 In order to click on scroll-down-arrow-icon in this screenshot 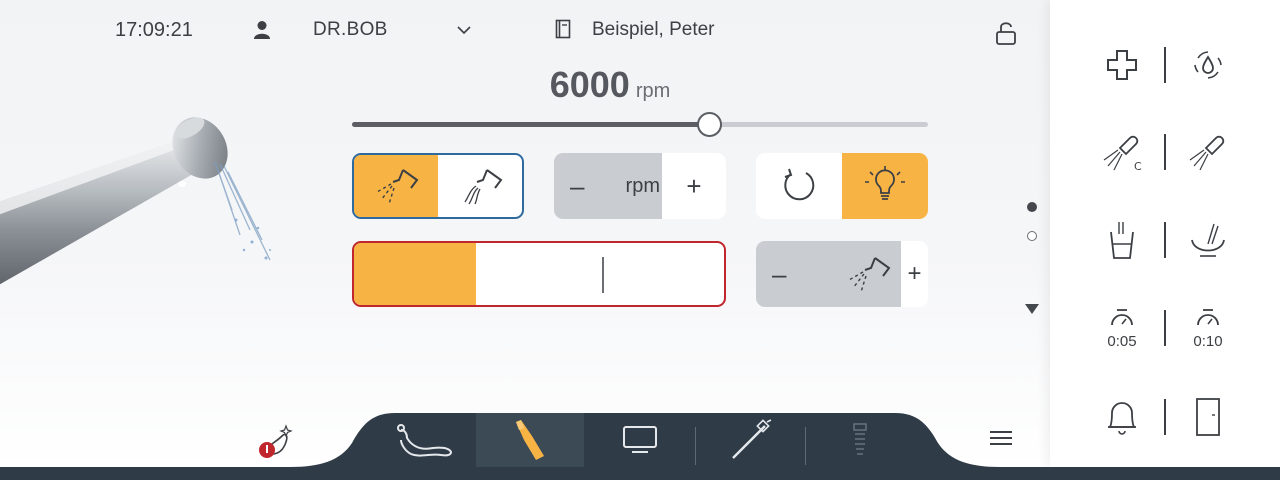, I will do `click(1032, 309)`.